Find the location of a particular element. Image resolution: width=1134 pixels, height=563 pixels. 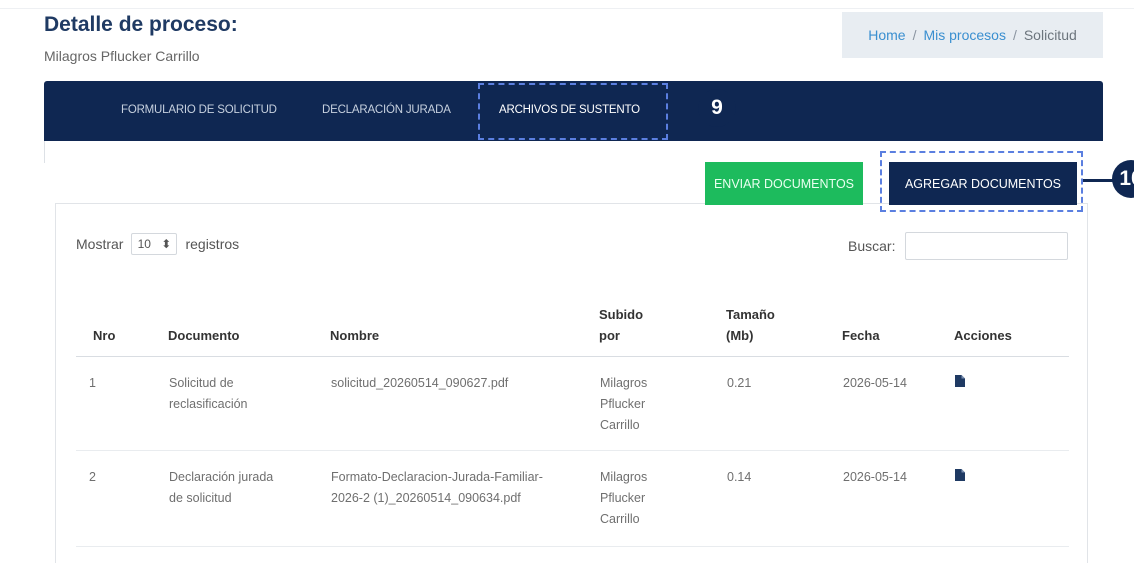

cell-nro: 1 is located at coordinates (122, 403).